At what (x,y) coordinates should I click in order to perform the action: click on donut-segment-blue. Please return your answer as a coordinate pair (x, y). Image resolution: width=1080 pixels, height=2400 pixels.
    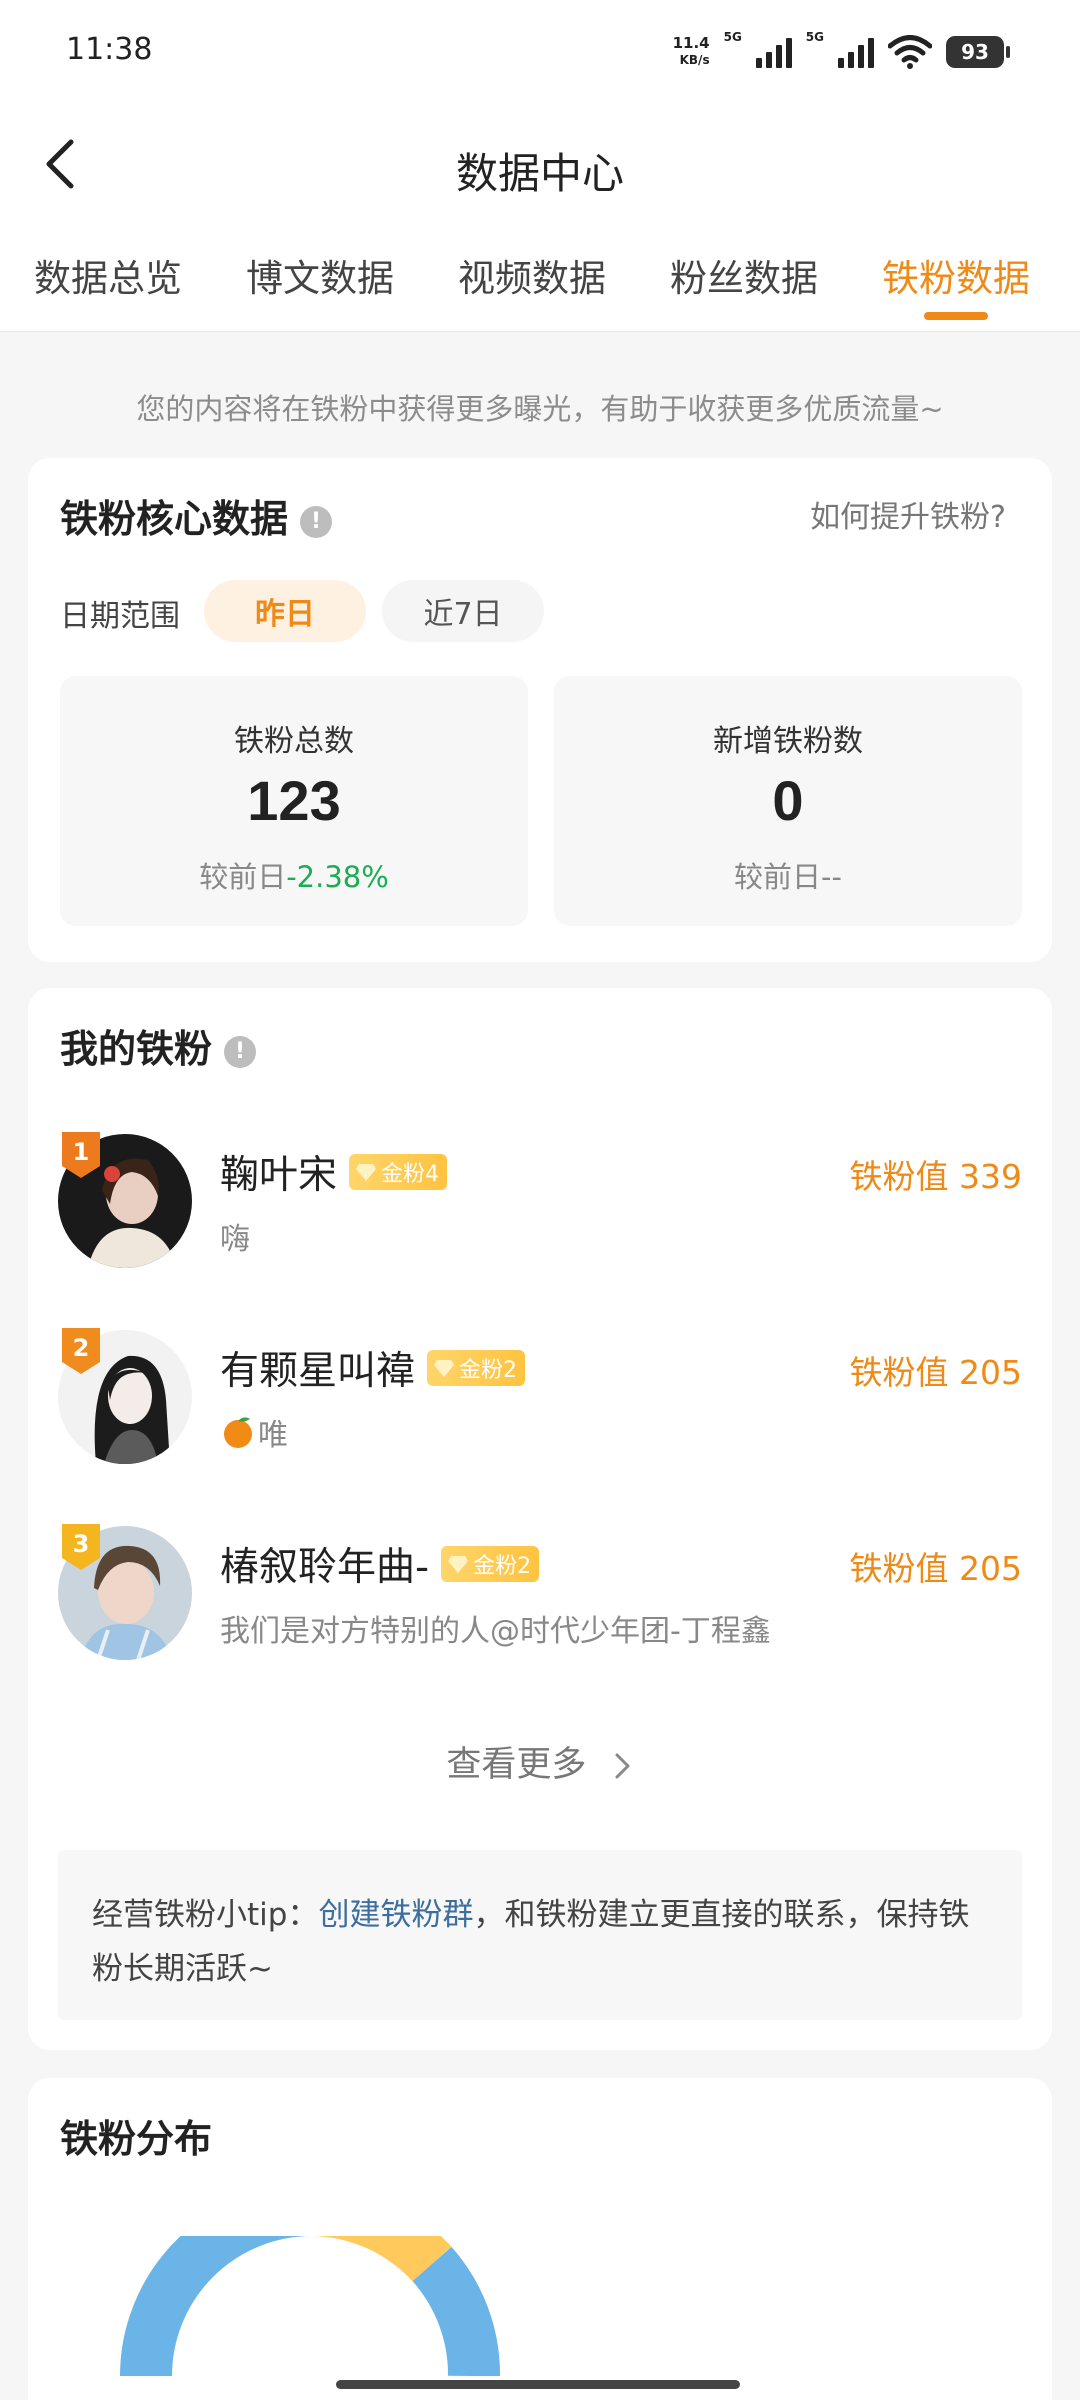
    Looking at the image, I should click on (216, 2306).